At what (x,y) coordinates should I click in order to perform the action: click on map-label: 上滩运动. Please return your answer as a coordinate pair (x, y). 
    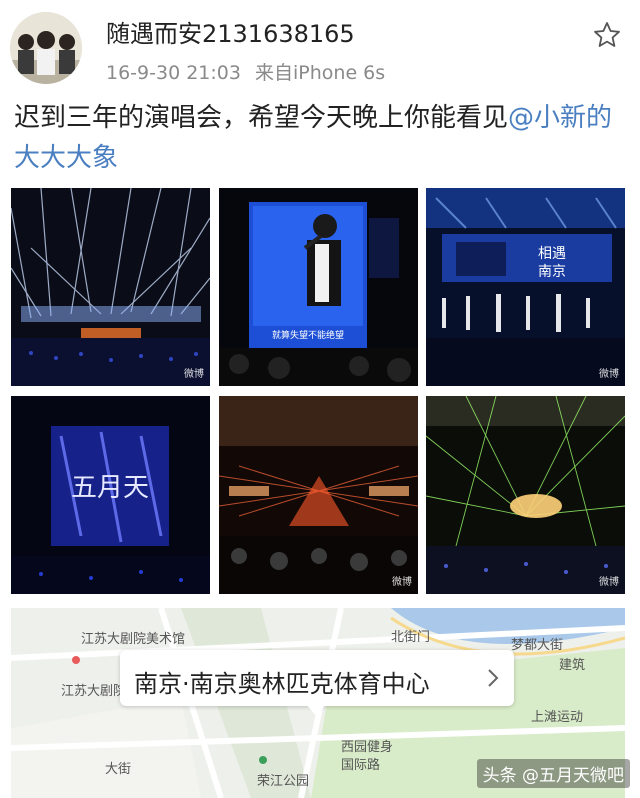
    Looking at the image, I should click on (557, 717).